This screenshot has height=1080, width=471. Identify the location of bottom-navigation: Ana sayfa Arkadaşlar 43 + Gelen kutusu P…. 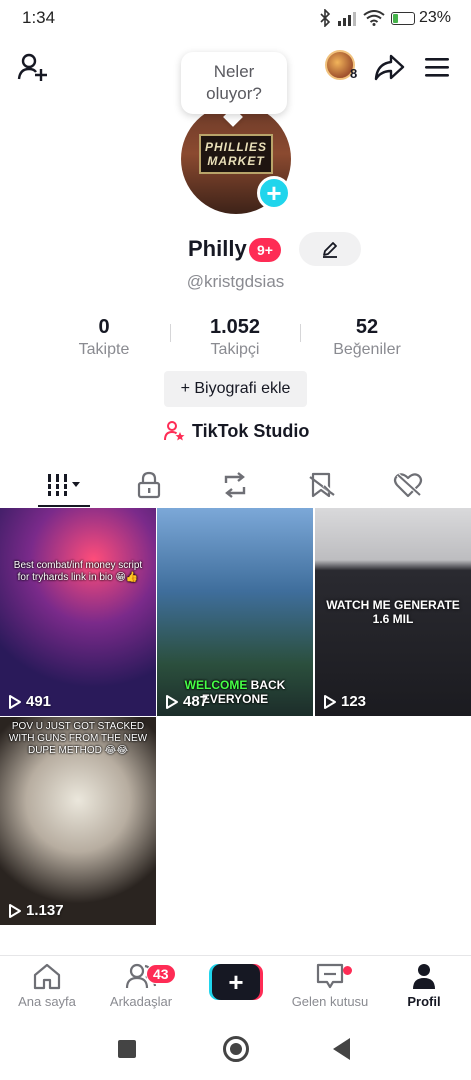
(235, 988).